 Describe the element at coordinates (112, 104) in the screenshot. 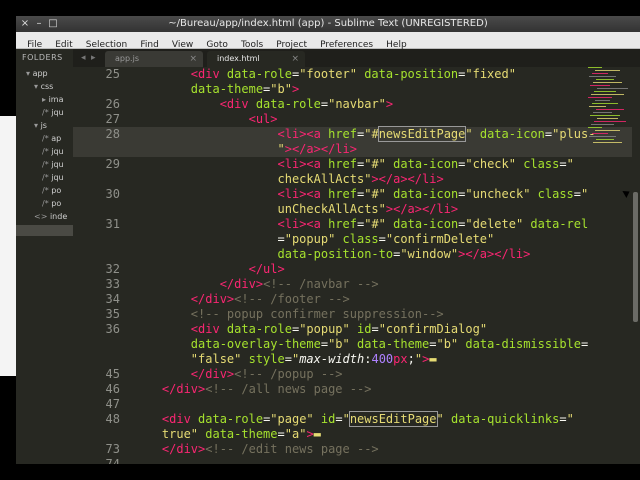

I see `line-number: 26` at that location.